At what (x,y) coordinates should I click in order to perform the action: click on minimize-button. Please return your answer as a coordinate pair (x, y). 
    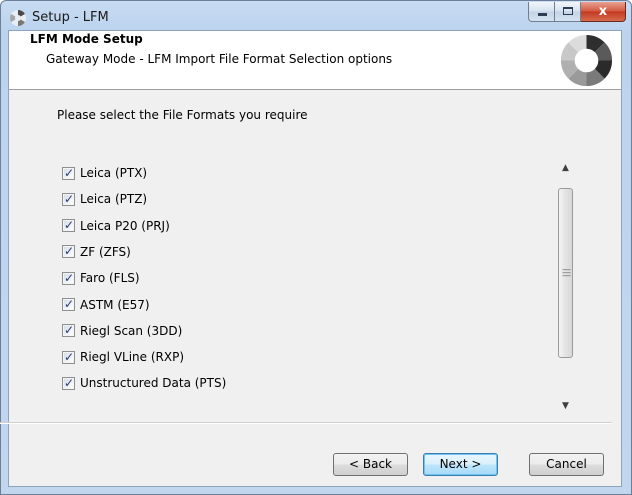
    Looking at the image, I should click on (541, 12).